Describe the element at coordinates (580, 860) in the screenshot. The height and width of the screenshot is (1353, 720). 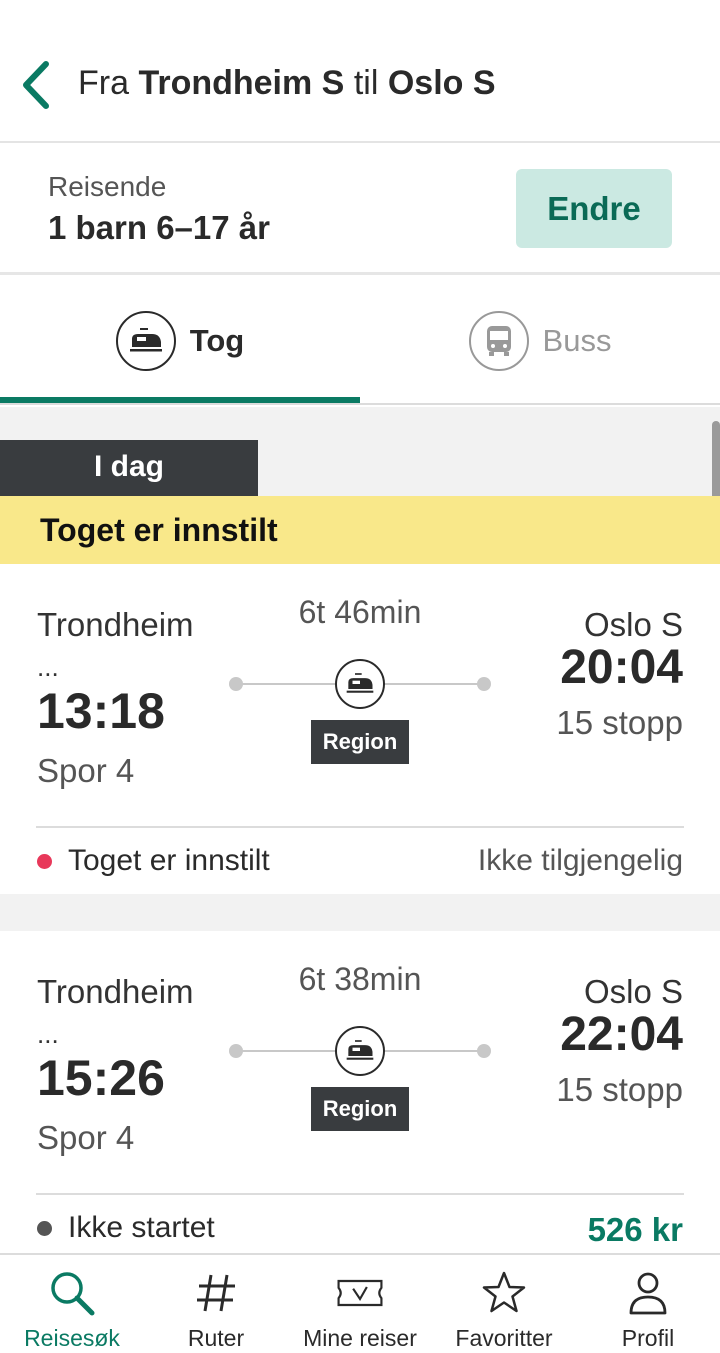
I see `availability-text: Ikke tilgjengelig` at that location.